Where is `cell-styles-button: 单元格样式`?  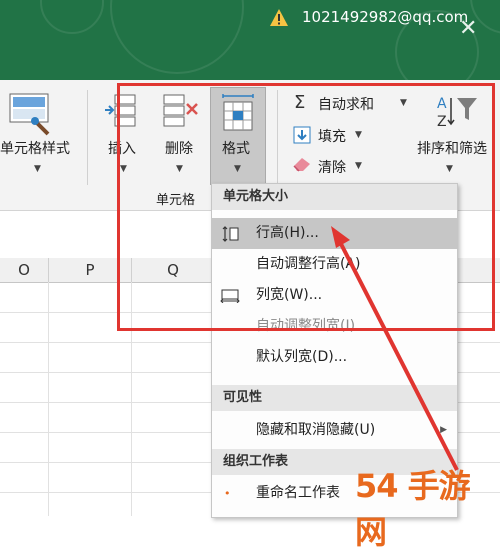 cell-styles-button: 单元格样式 is located at coordinates (35, 148).